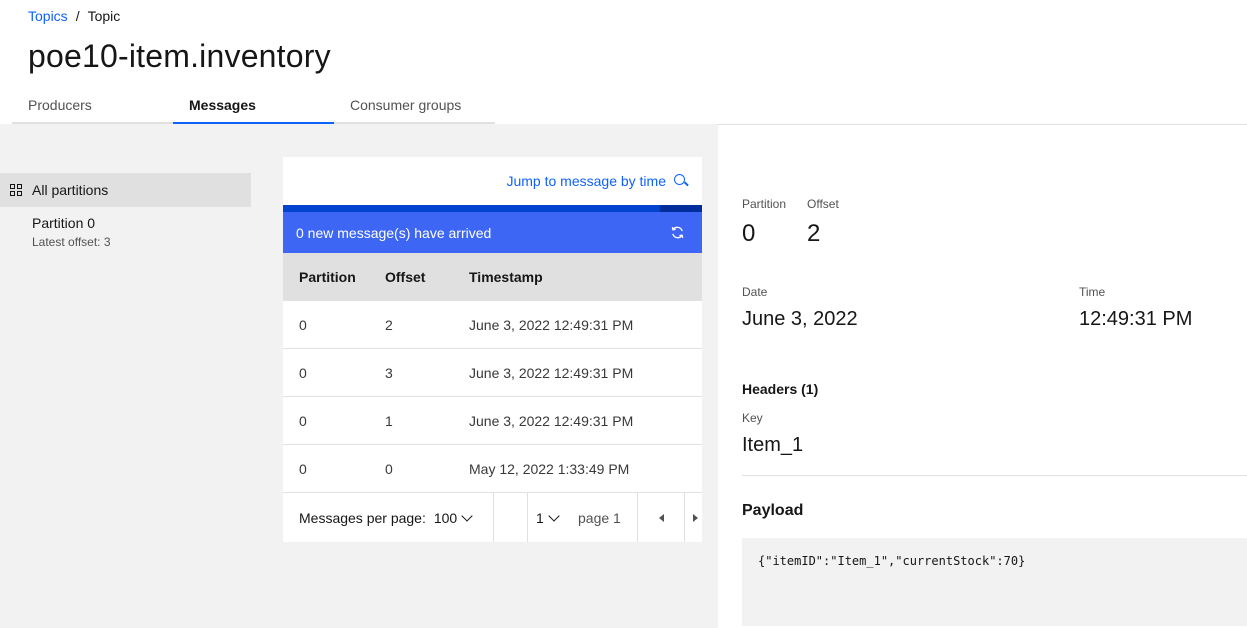  What do you see at coordinates (414, 106) in the screenshot?
I see `tab-consumer-groups: Consumer groups` at bounding box center [414, 106].